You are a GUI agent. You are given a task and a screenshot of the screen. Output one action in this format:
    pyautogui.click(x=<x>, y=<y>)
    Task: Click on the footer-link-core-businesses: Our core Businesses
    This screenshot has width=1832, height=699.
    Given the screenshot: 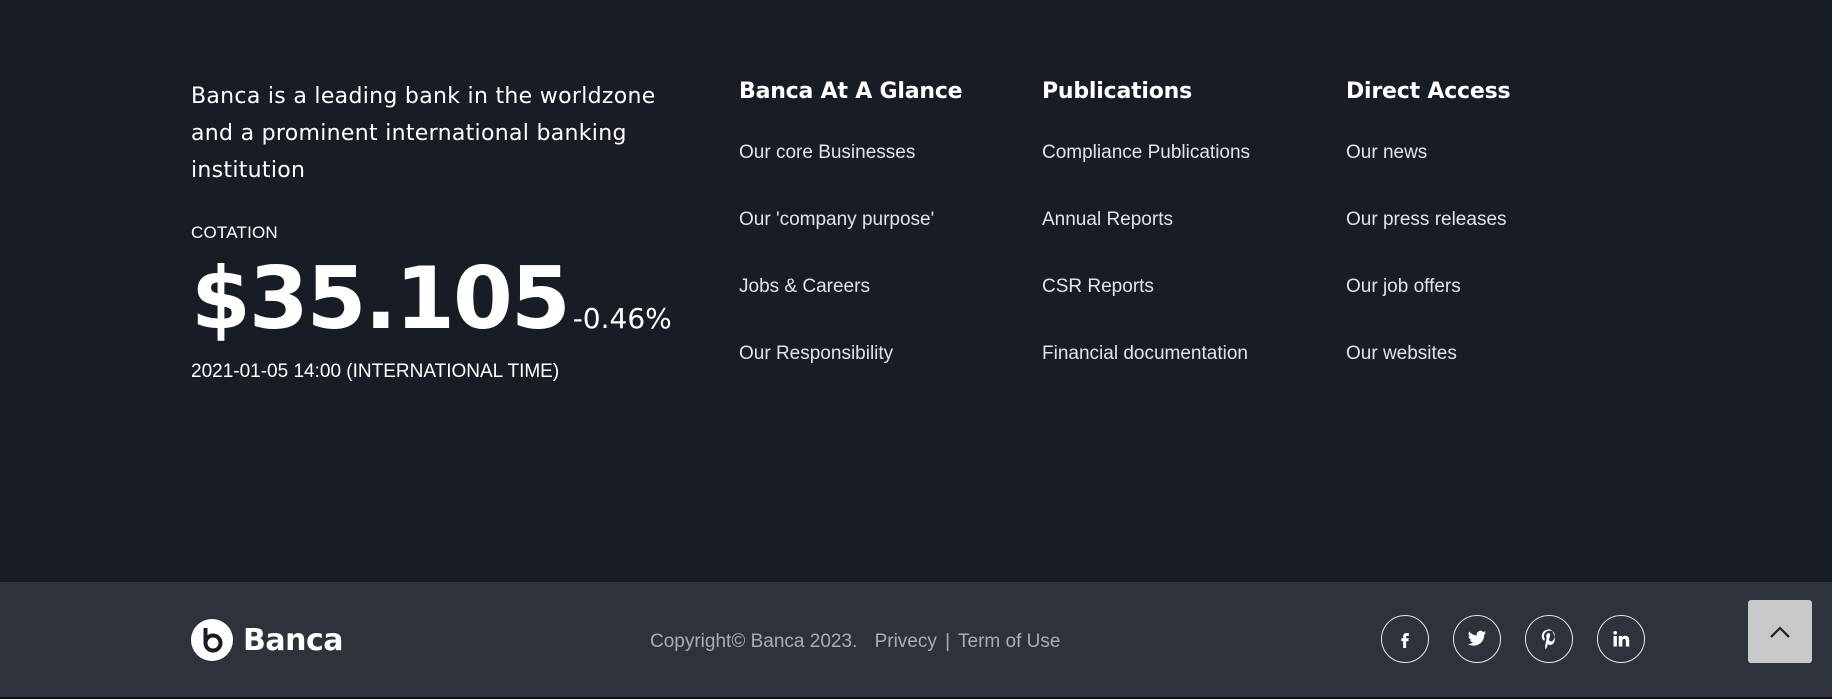 What is the action you would take?
    pyautogui.click(x=850, y=174)
    